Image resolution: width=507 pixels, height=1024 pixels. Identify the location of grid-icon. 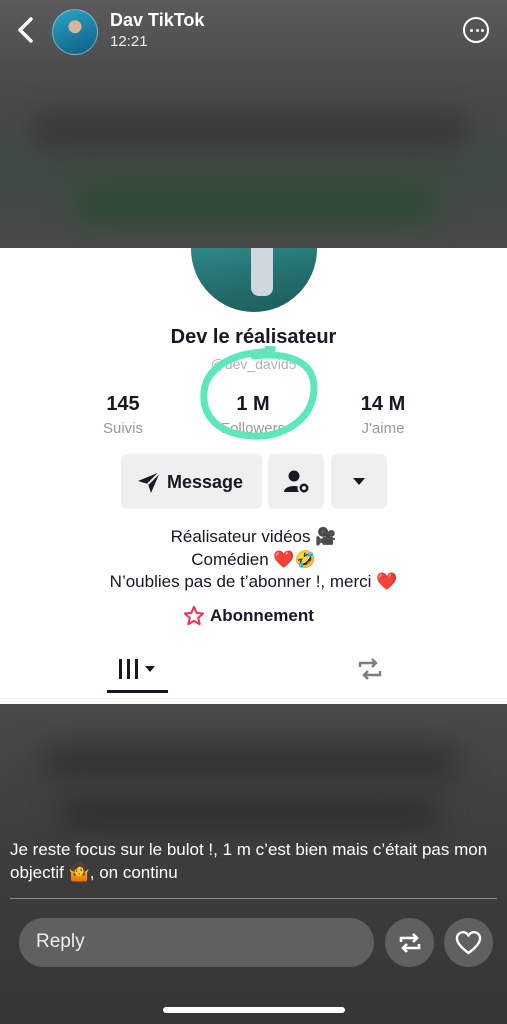
(138, 669).